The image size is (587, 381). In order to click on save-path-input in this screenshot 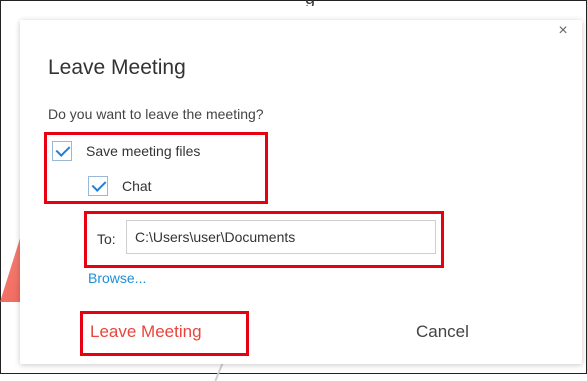, I will do `click(281, 237)`.